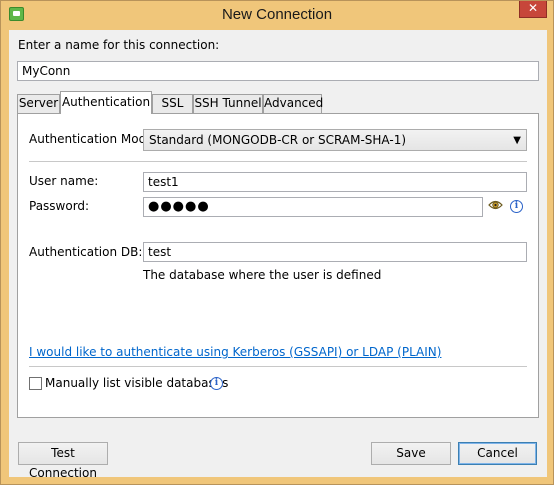 The width and height of the screenshot is (554, 485). I want to click on authdb-input: test, so click(335, 252).